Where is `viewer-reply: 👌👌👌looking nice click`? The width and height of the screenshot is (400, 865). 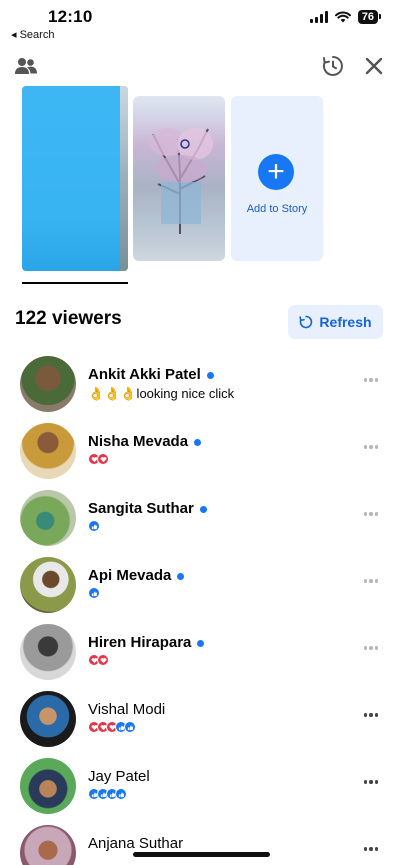
viewer-reply: 👌👌👌looking nice click is located at coordinates (161, 393).